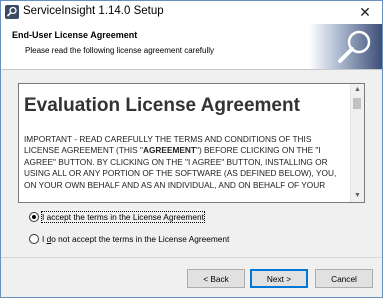 The image size is (383, 298). I want to click on license-scrollbar: ▲ ▼, so click(357, 143).